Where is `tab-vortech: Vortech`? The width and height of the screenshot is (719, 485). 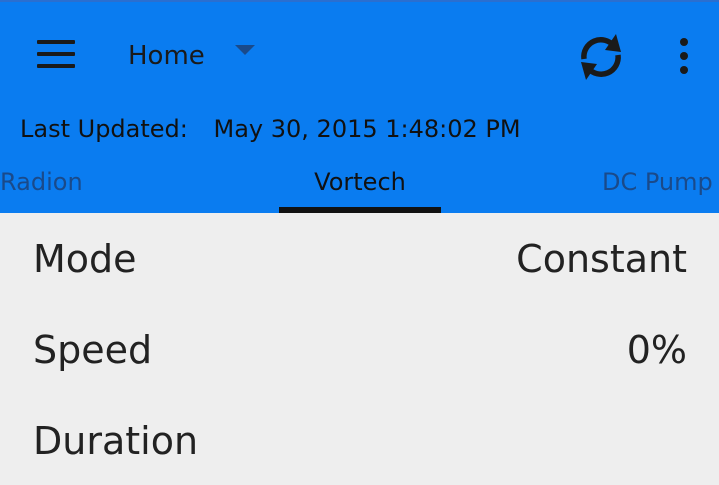 tab-vortech: Vortech is located at coordinates (360, 182).